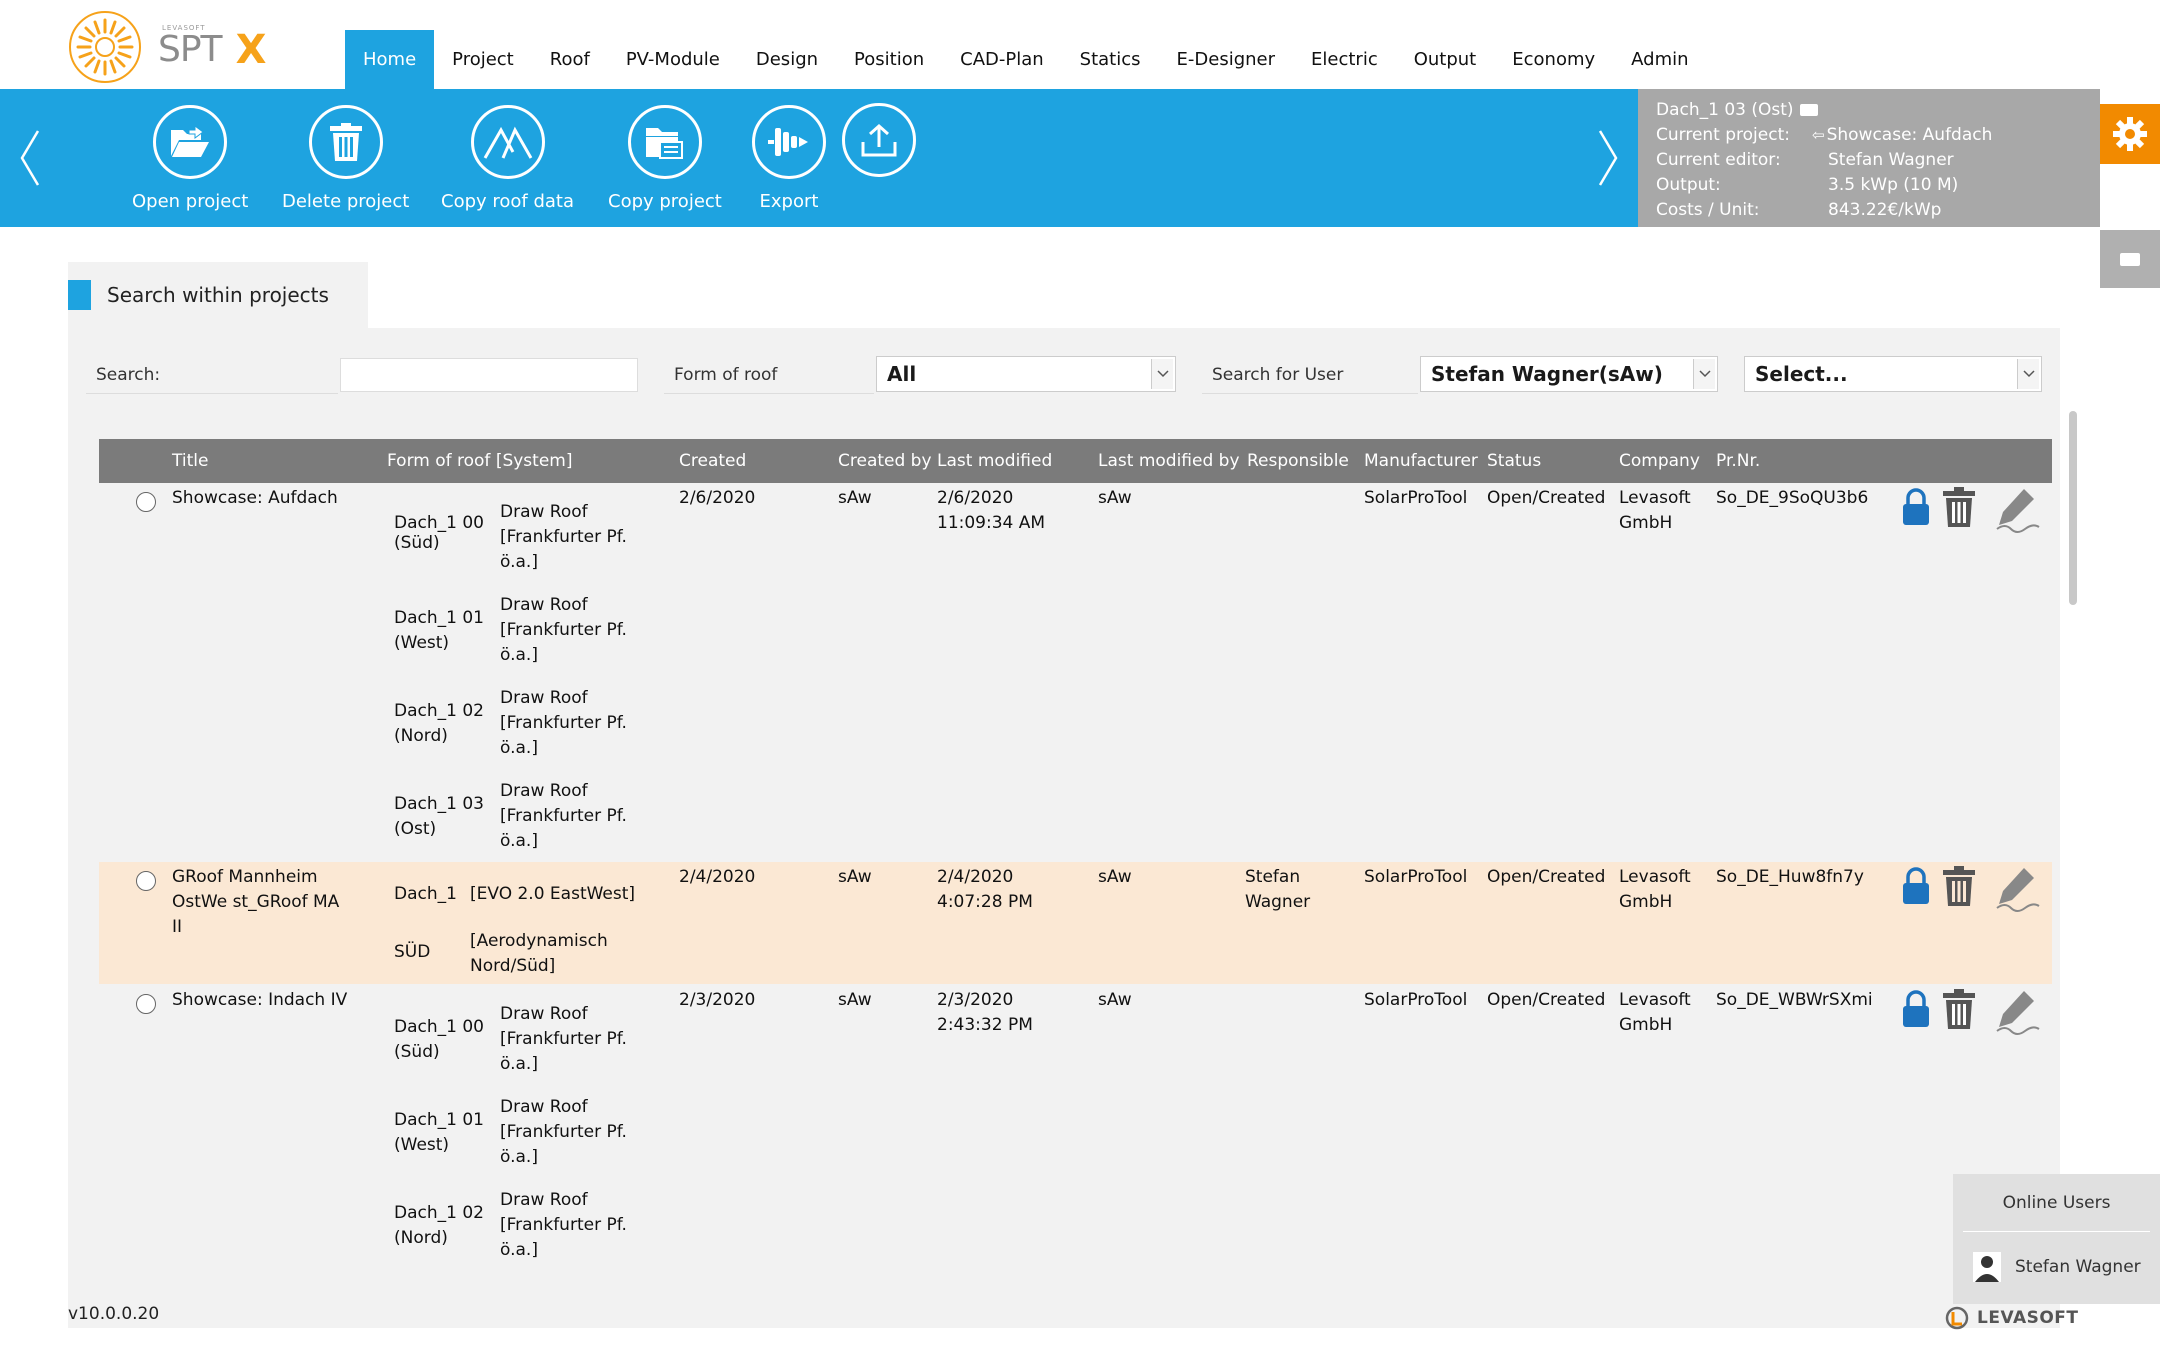 This screenshot has height=1350, width=2160. I want to click on nav-admin: Admin, so click(1659, 59).